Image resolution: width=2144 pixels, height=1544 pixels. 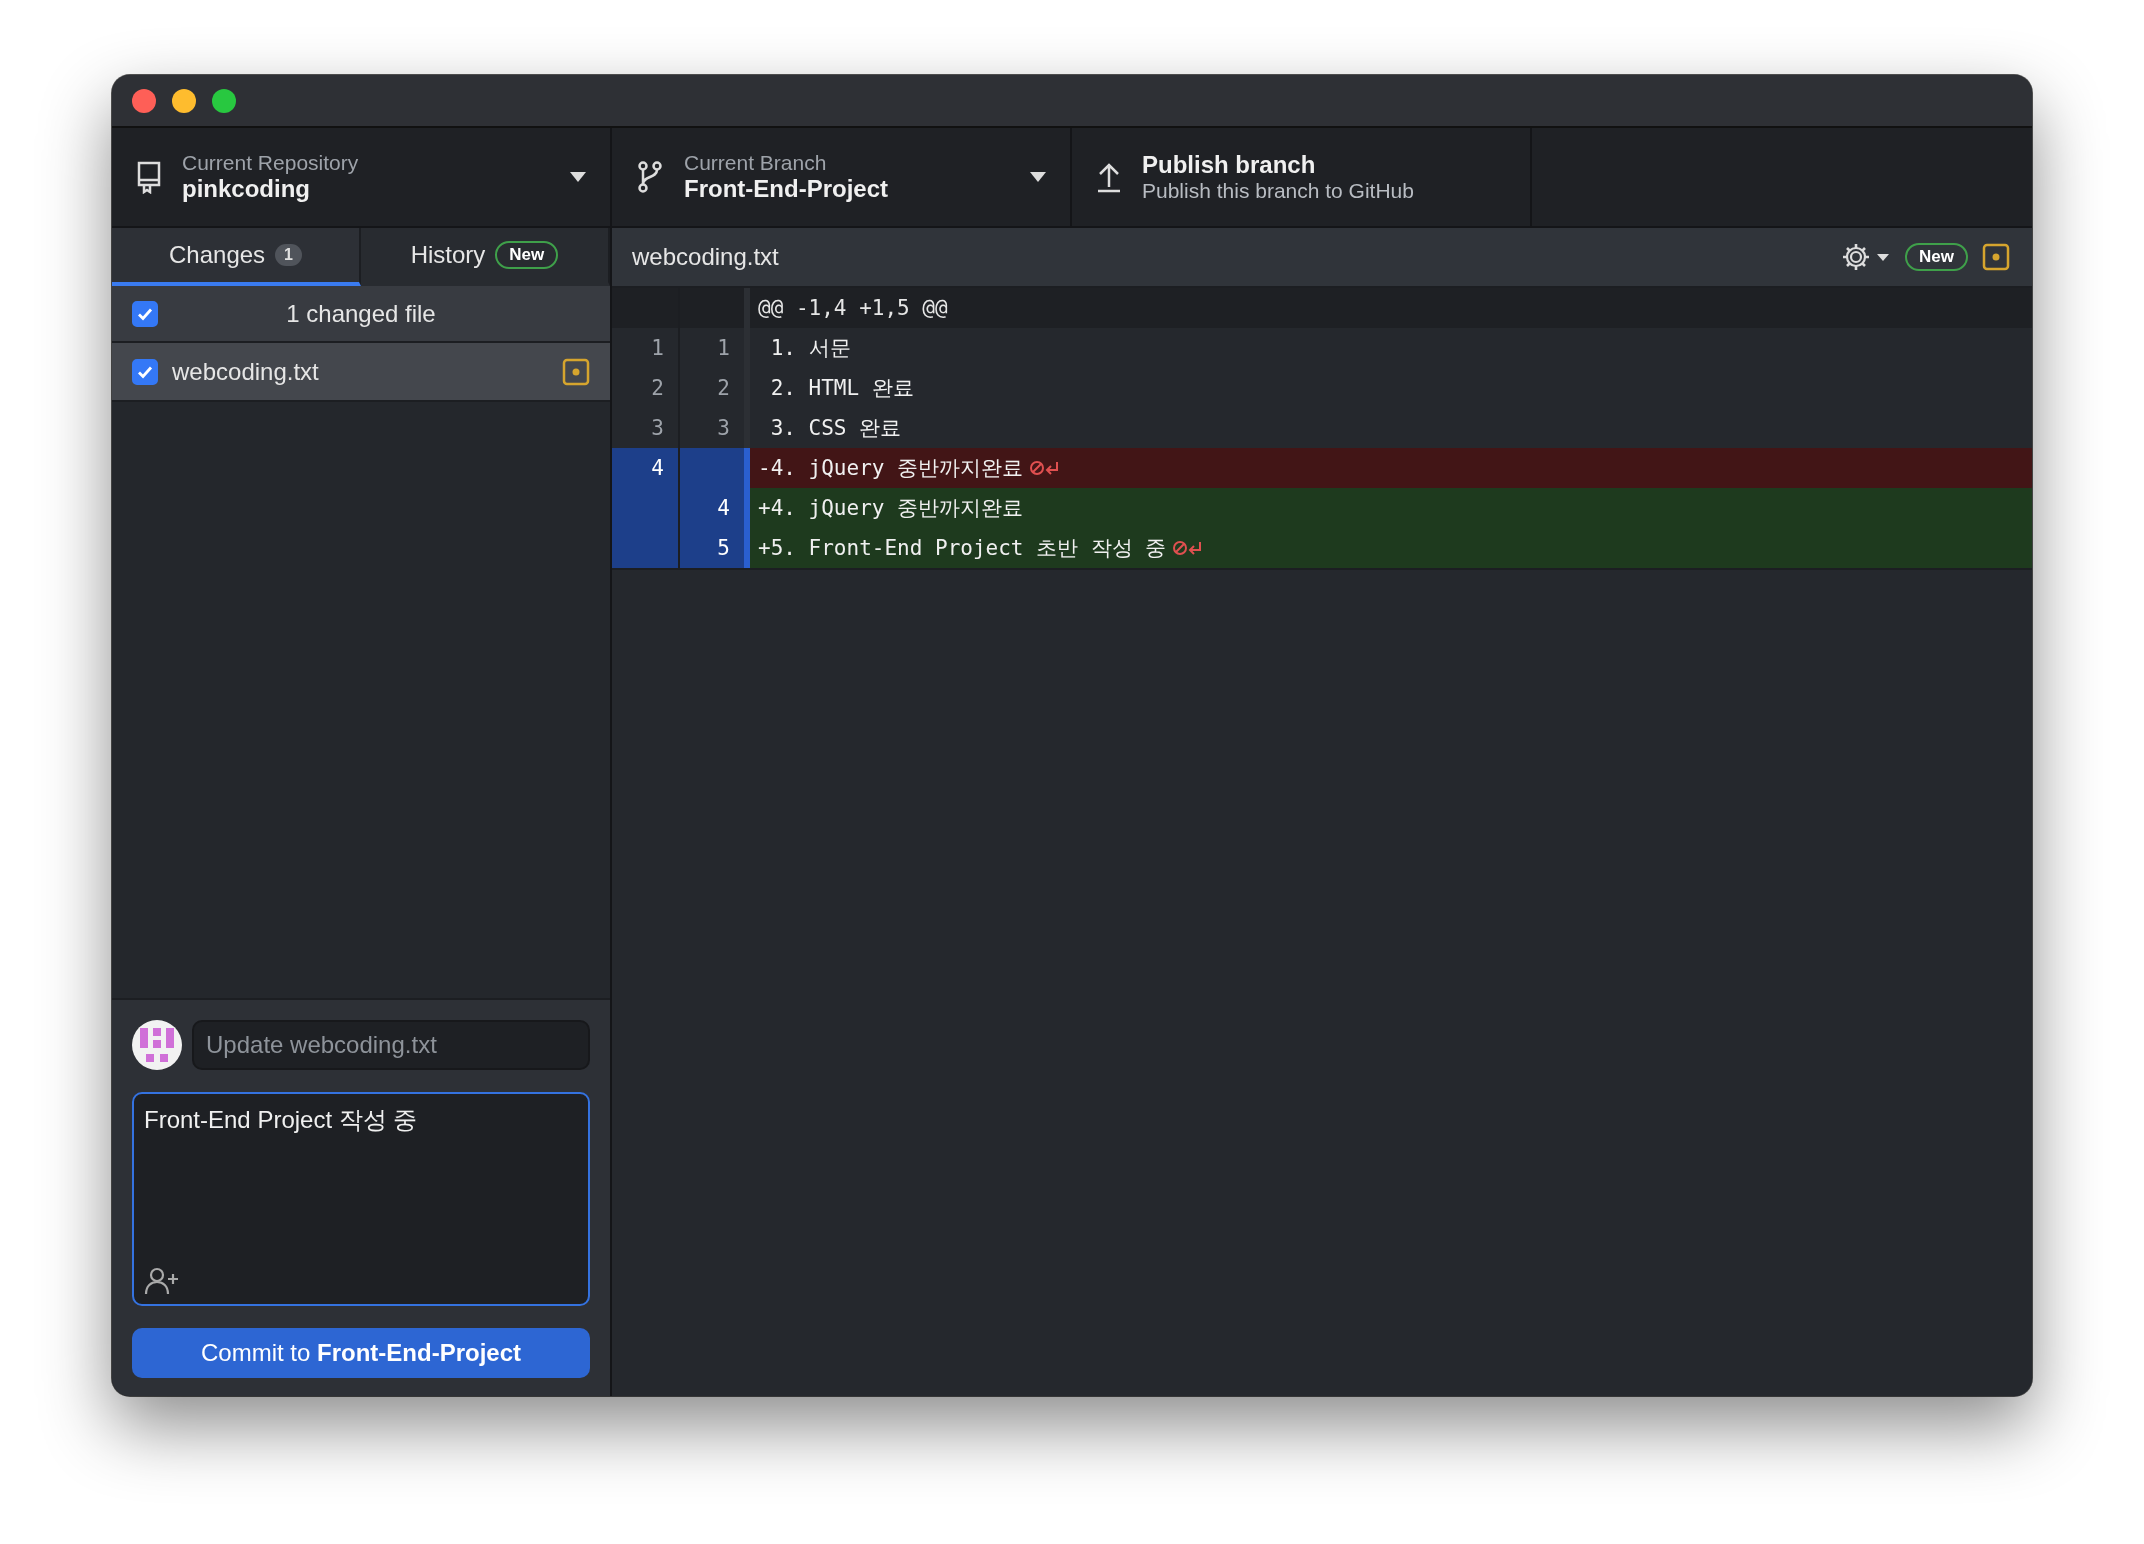 What do you see at coordinates (485, 257) in the screenshot?
I see `tab: History New` at bounding box center [485, 257].